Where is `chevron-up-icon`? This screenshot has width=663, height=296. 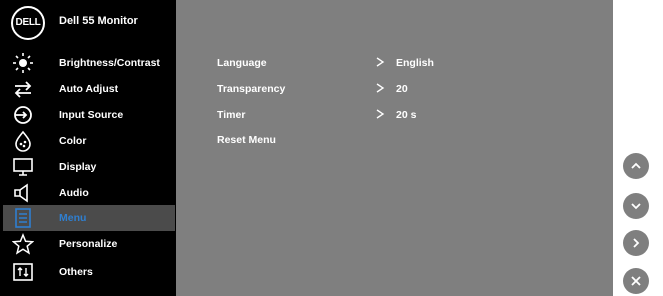
chevron-up-icon is located at coordinates (636, 165).